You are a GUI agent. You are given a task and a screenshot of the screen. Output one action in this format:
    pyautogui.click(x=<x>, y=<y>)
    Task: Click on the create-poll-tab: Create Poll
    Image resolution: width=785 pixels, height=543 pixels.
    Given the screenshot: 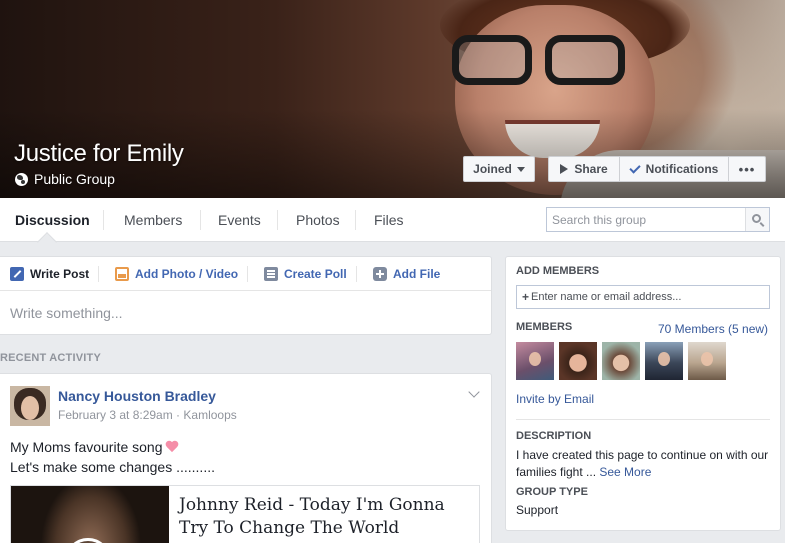 What is the action you would take?
    pyautogui.click(x=305, y=274)
    